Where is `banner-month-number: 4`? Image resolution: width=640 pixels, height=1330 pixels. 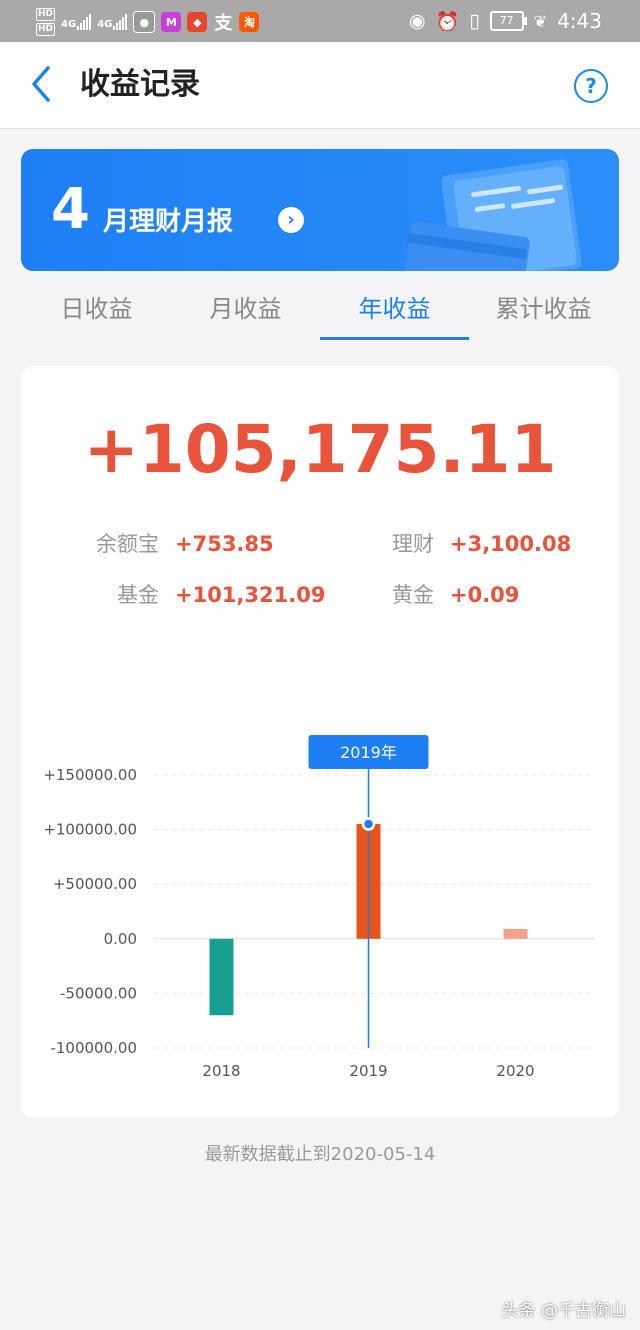
banner-month-number: 4 is located at coordinates (70, 209).